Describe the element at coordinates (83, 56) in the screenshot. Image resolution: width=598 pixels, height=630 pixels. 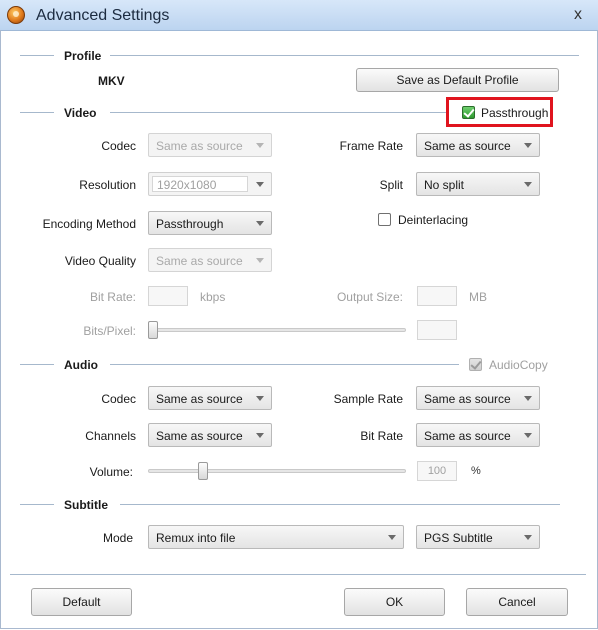
I see `profile-header: Profile` at that location.